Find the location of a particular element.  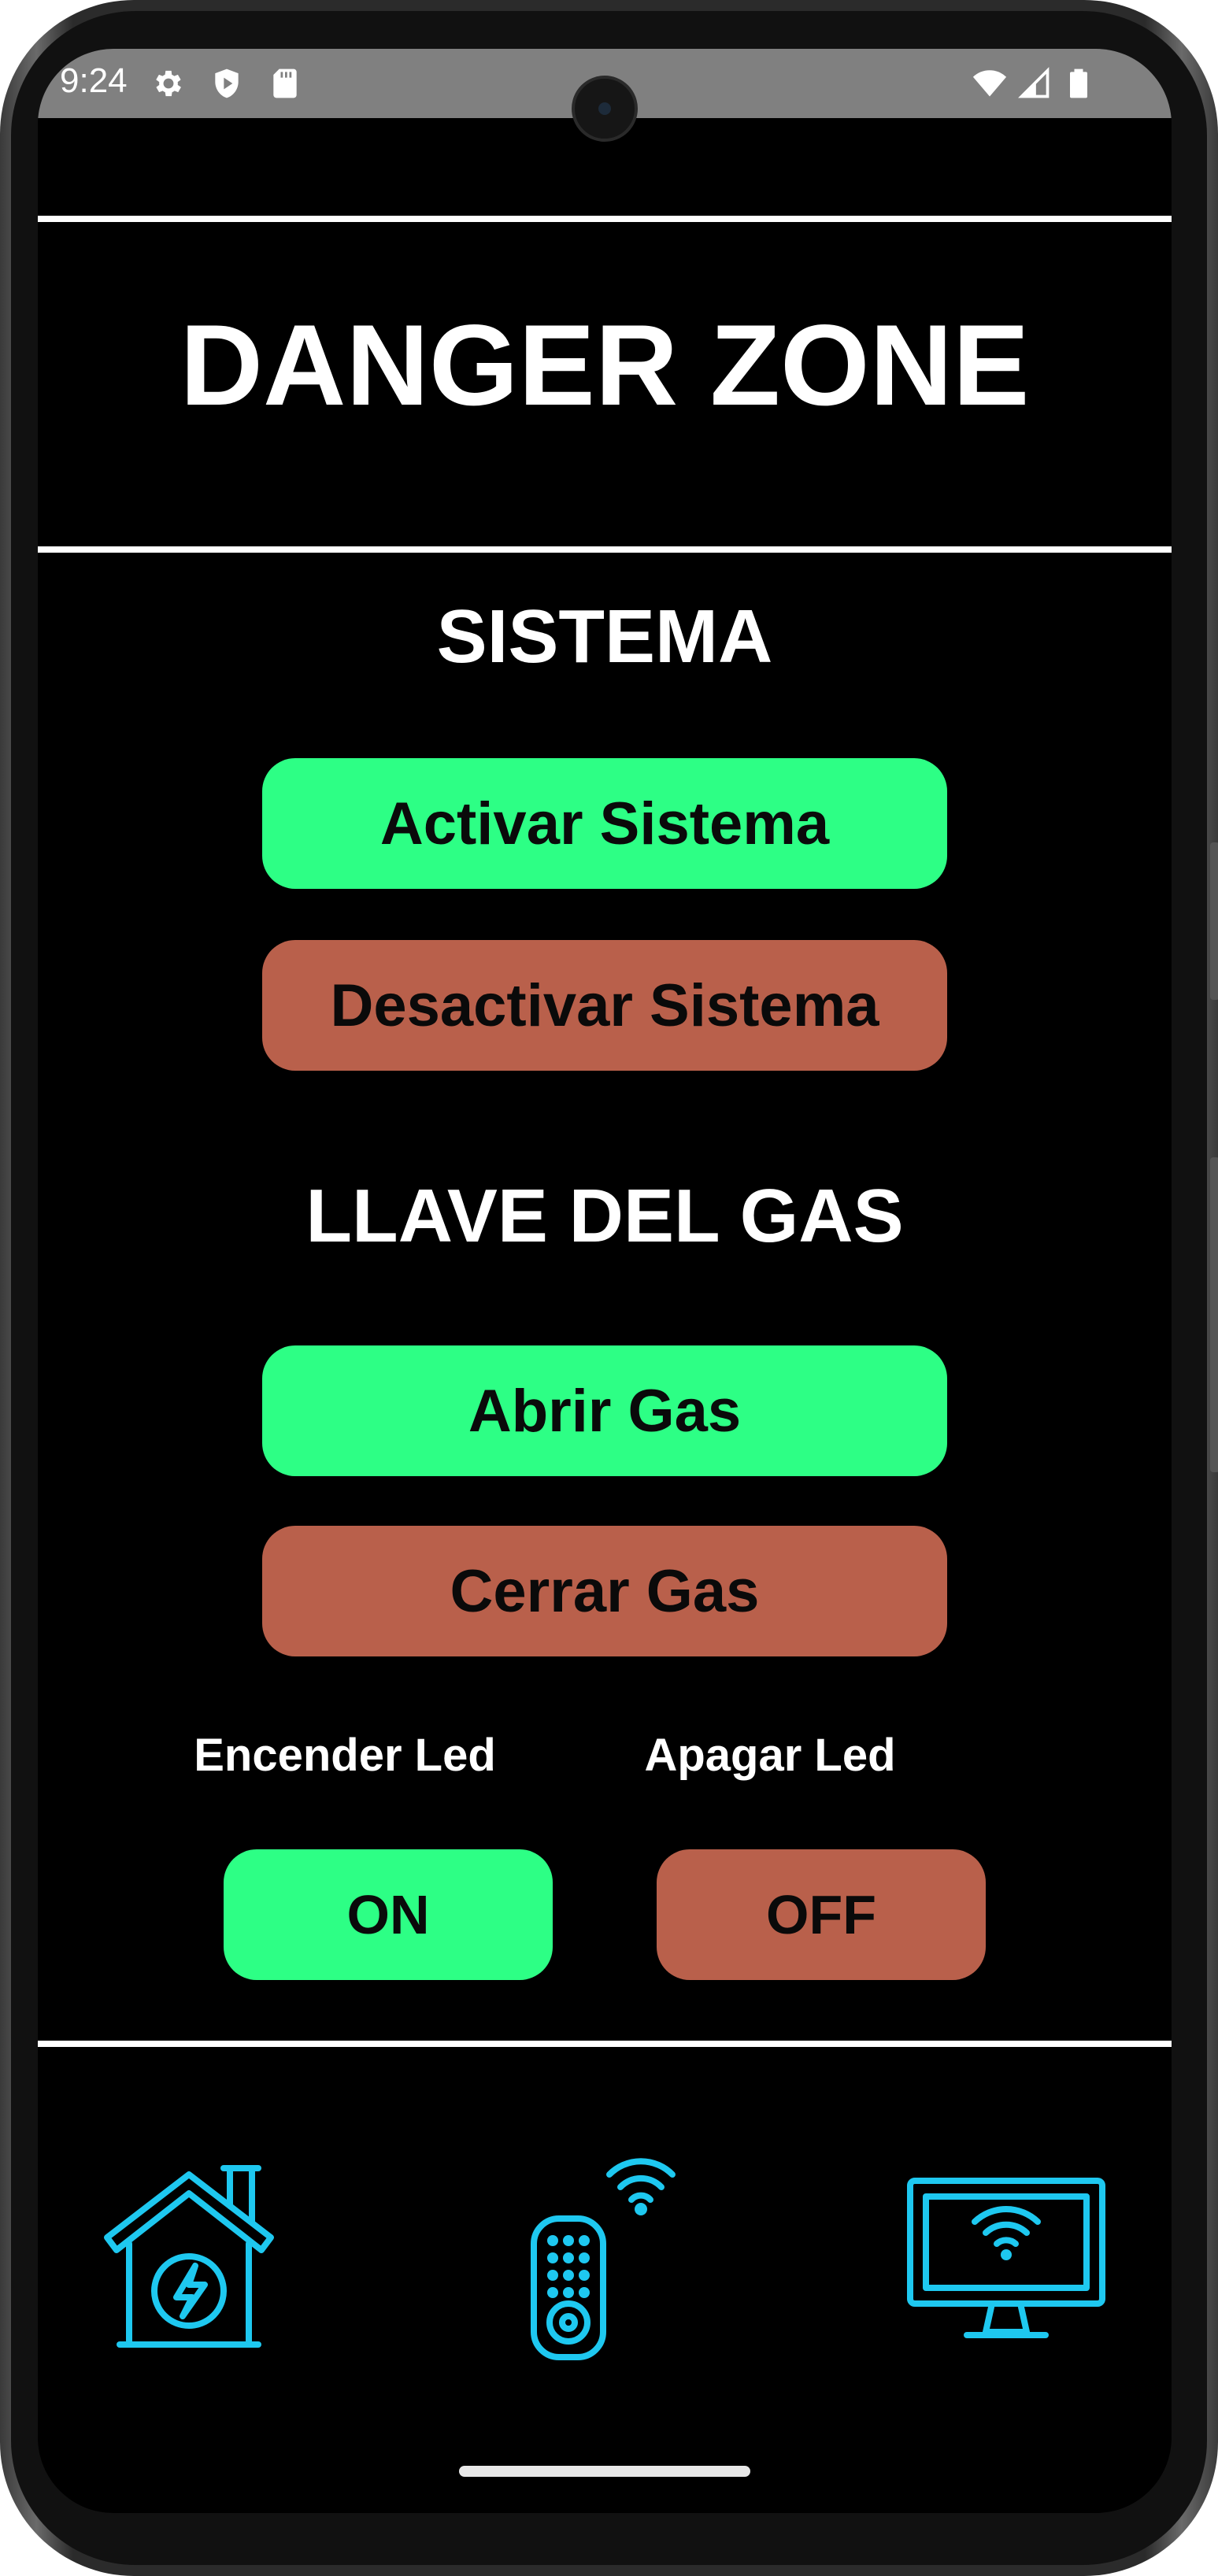

section-heading-sistema: SISTEMA is located at coordinates (604, 636).